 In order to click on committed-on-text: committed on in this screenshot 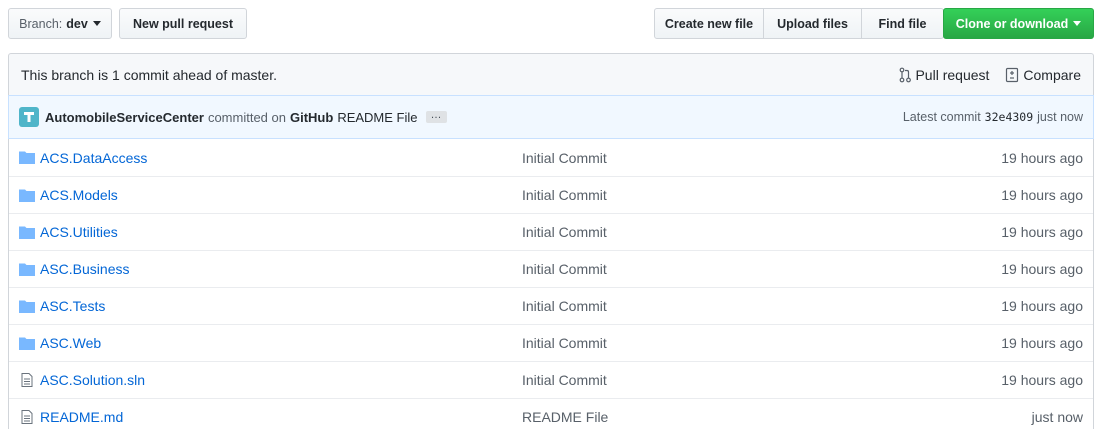, I will do `click(246, 117)`.